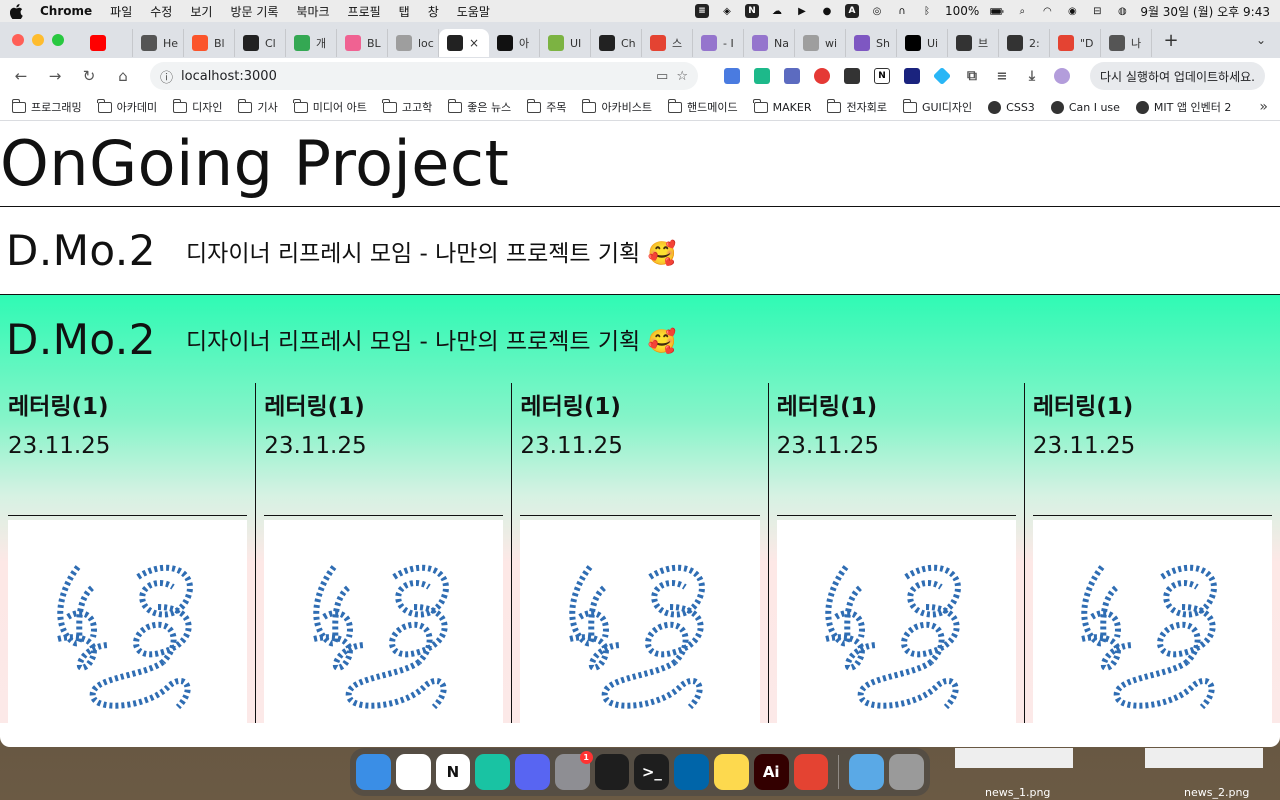  I want to click on new-tab-button: +, so click(1171, 40).